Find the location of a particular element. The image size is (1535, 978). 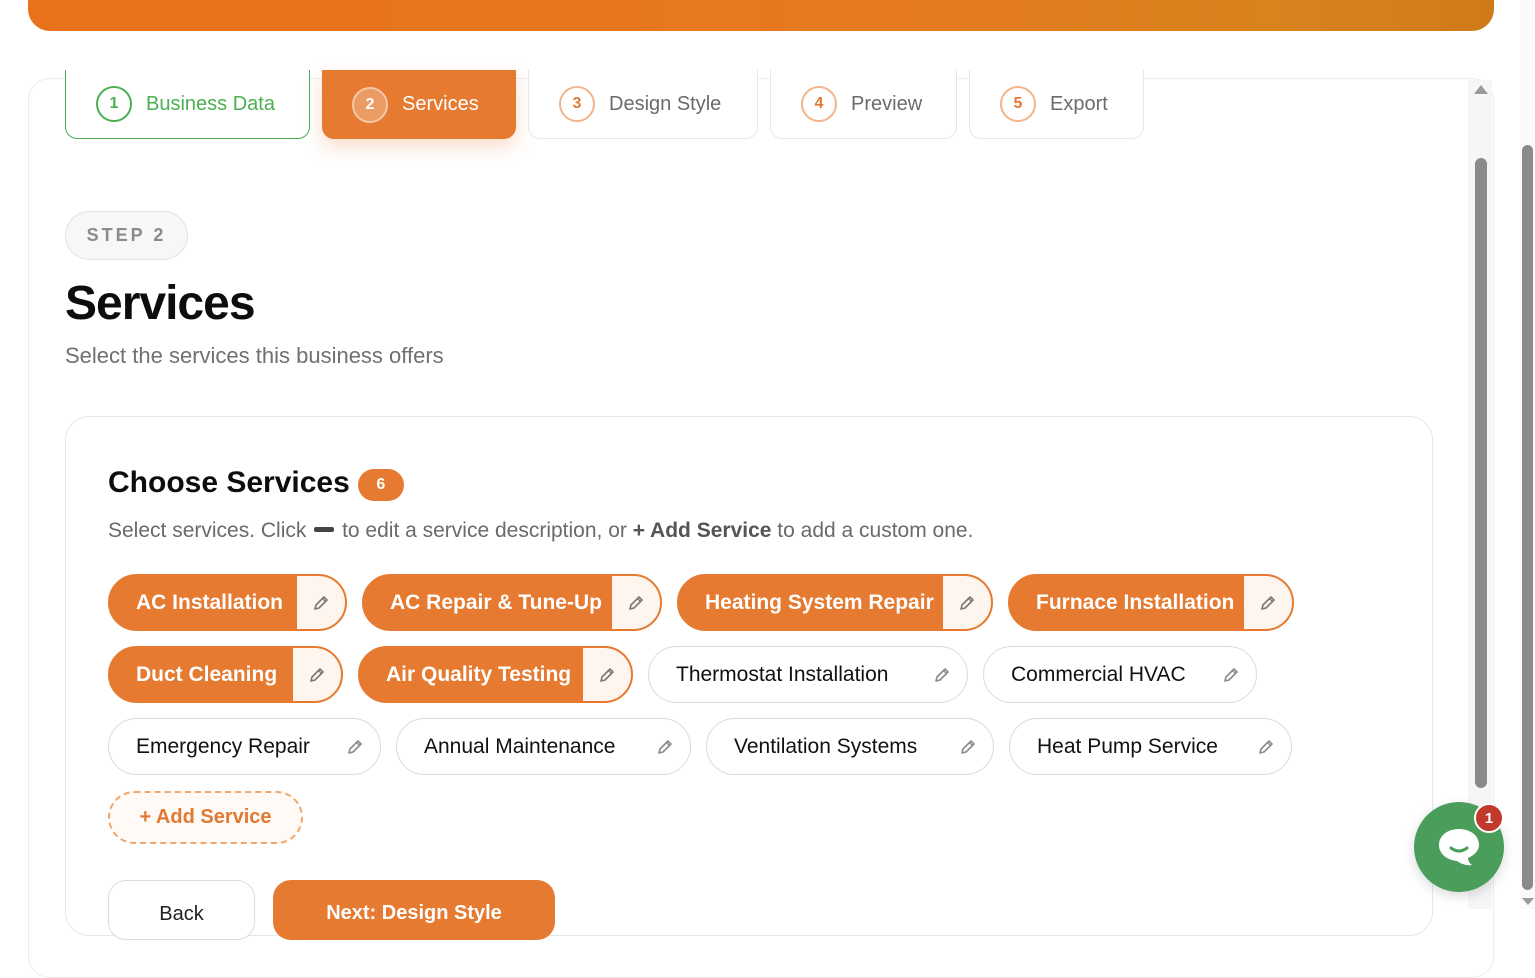

service-chip-label: Furnace Installation is located at coordinates (1135, 602).